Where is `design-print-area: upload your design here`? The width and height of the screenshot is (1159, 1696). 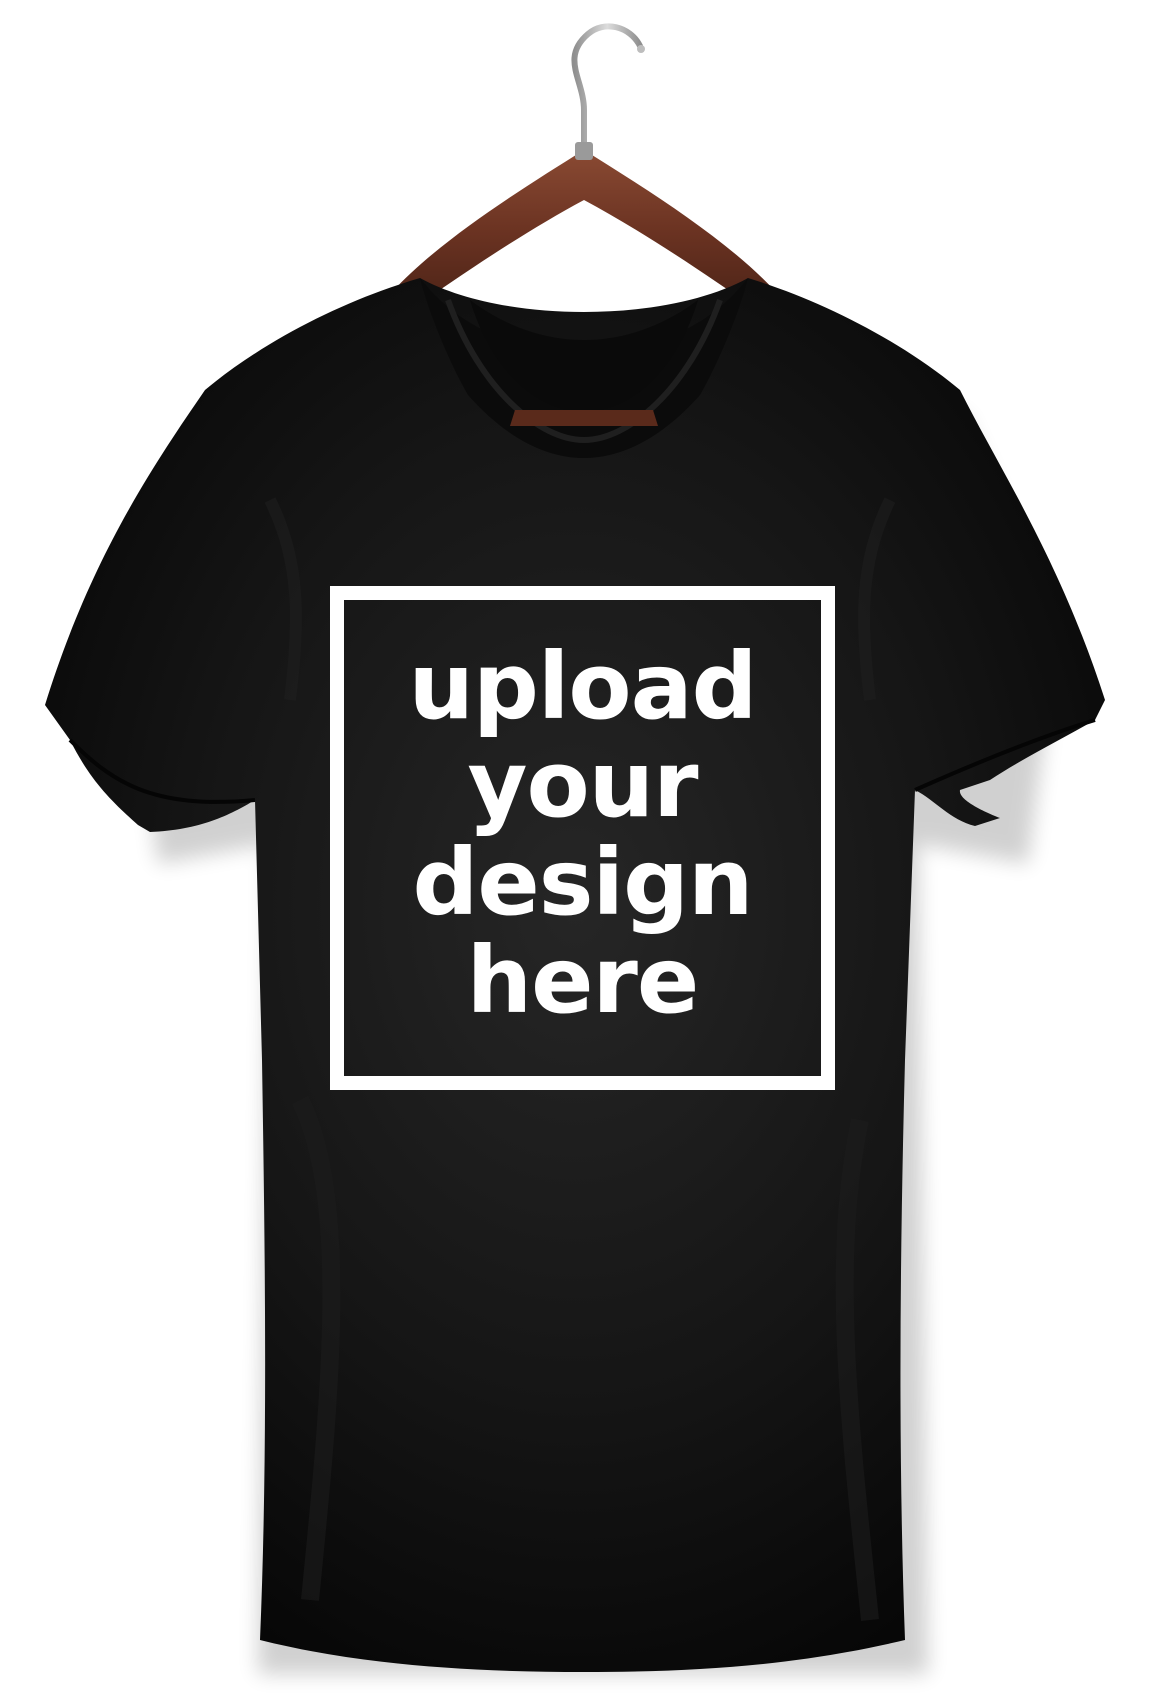 design-print-area: upload your design here is located at coordinates (582, 838).